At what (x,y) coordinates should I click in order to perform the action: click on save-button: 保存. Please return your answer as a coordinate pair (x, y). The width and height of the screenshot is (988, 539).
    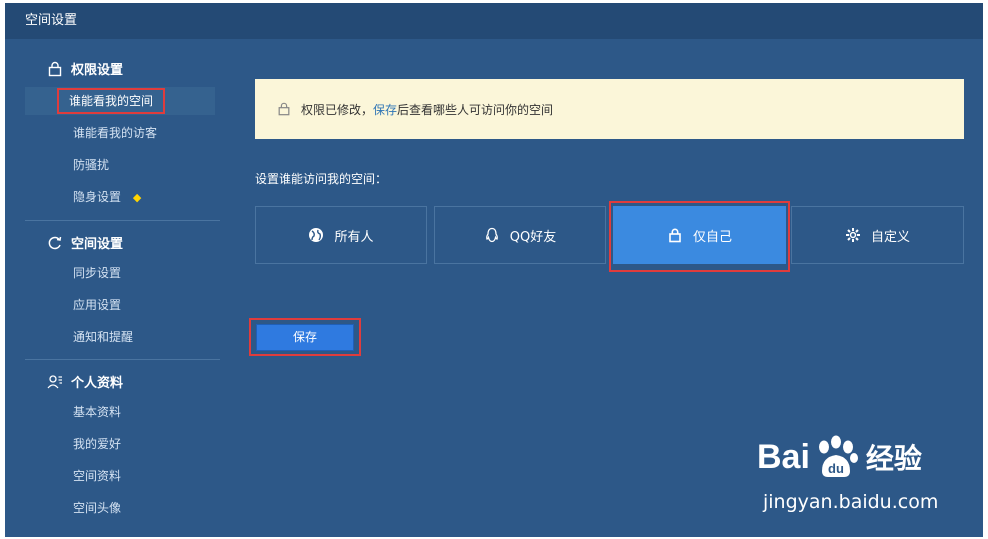
    Looking at the image, I should click on (305, 337).